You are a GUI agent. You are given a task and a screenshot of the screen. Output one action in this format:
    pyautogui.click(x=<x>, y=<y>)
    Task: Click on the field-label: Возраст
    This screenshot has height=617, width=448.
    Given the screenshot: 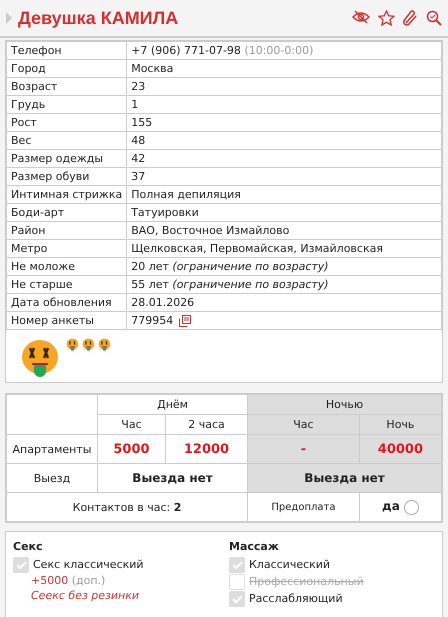 What is the action you would take?
    pyautogui.click(x=66, y=87)
    